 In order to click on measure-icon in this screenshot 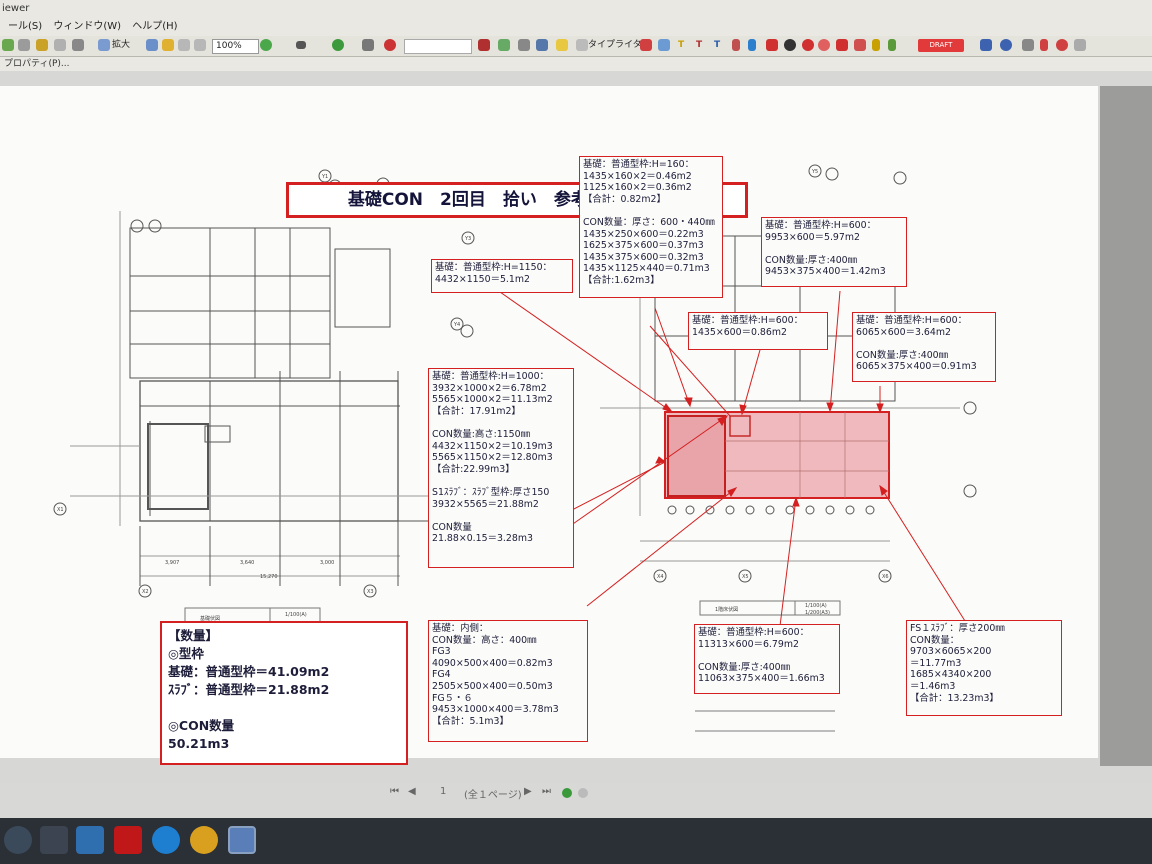, I will do `click(1028, 45)`.